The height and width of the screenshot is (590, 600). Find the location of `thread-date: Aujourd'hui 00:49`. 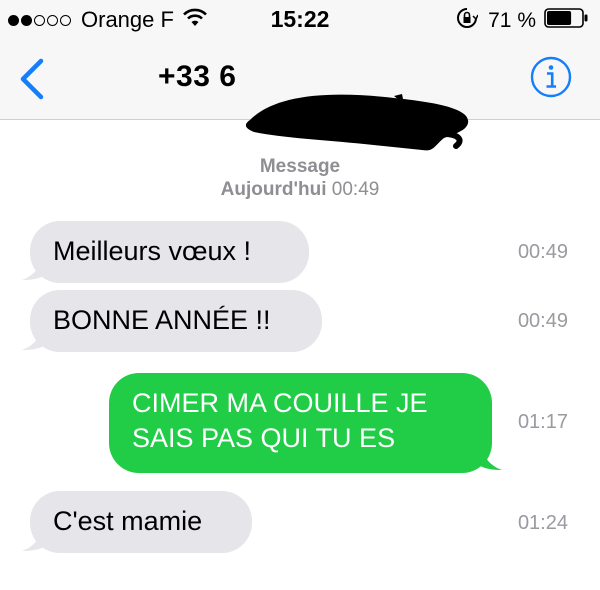

thread-date: Aujourd'hui 00:49 is located at coordinates (300, 189).